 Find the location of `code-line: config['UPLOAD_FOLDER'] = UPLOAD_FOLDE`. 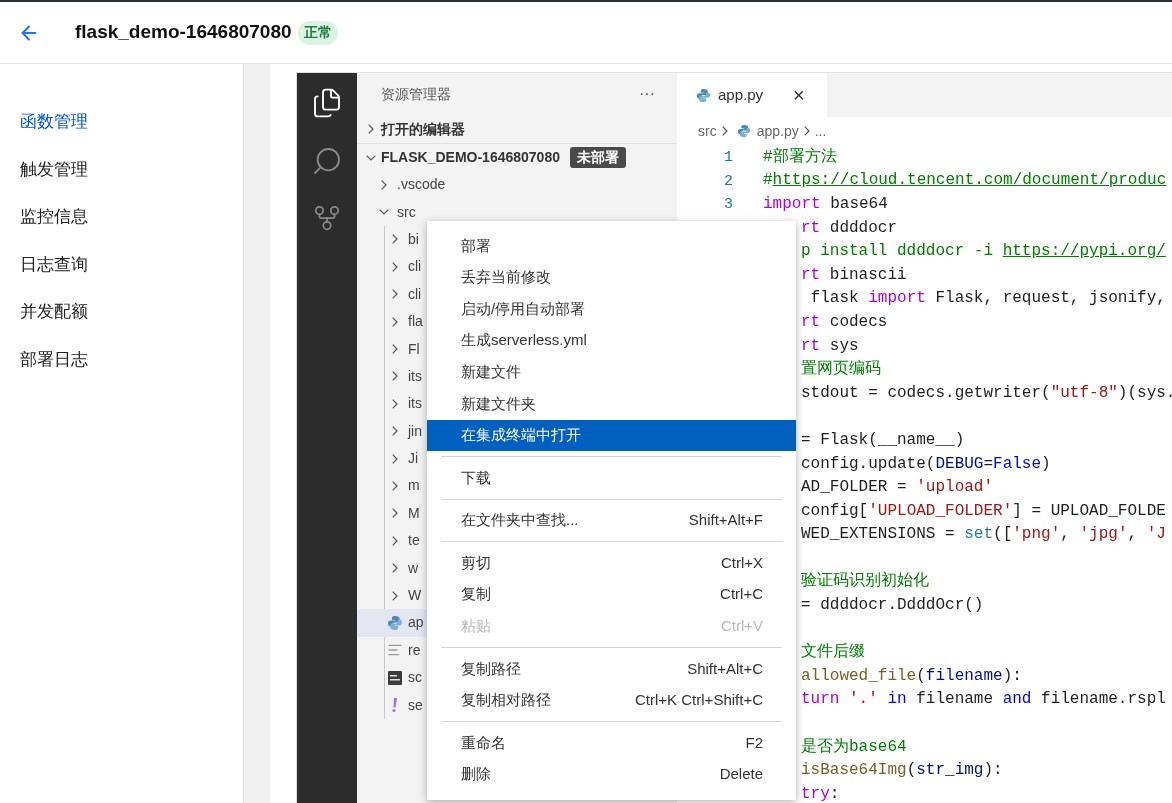

code-line: config['UPLOAD_FOLDER'] = UPLOAD_FOLDE is located at coordinates (983, 511).